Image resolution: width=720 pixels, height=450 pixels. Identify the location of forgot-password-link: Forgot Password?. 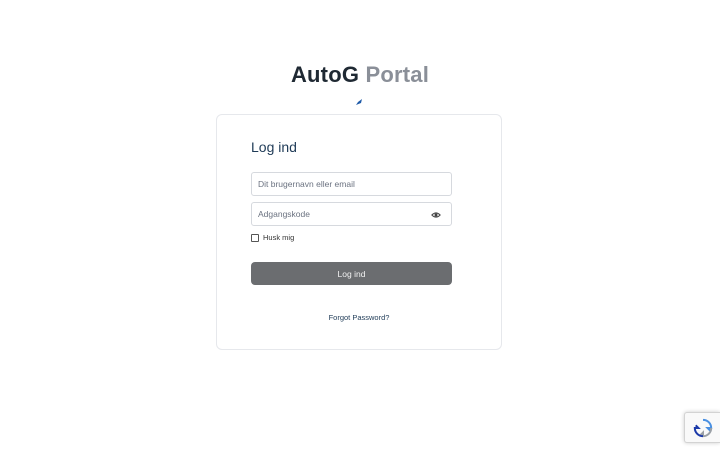
(359, 317).